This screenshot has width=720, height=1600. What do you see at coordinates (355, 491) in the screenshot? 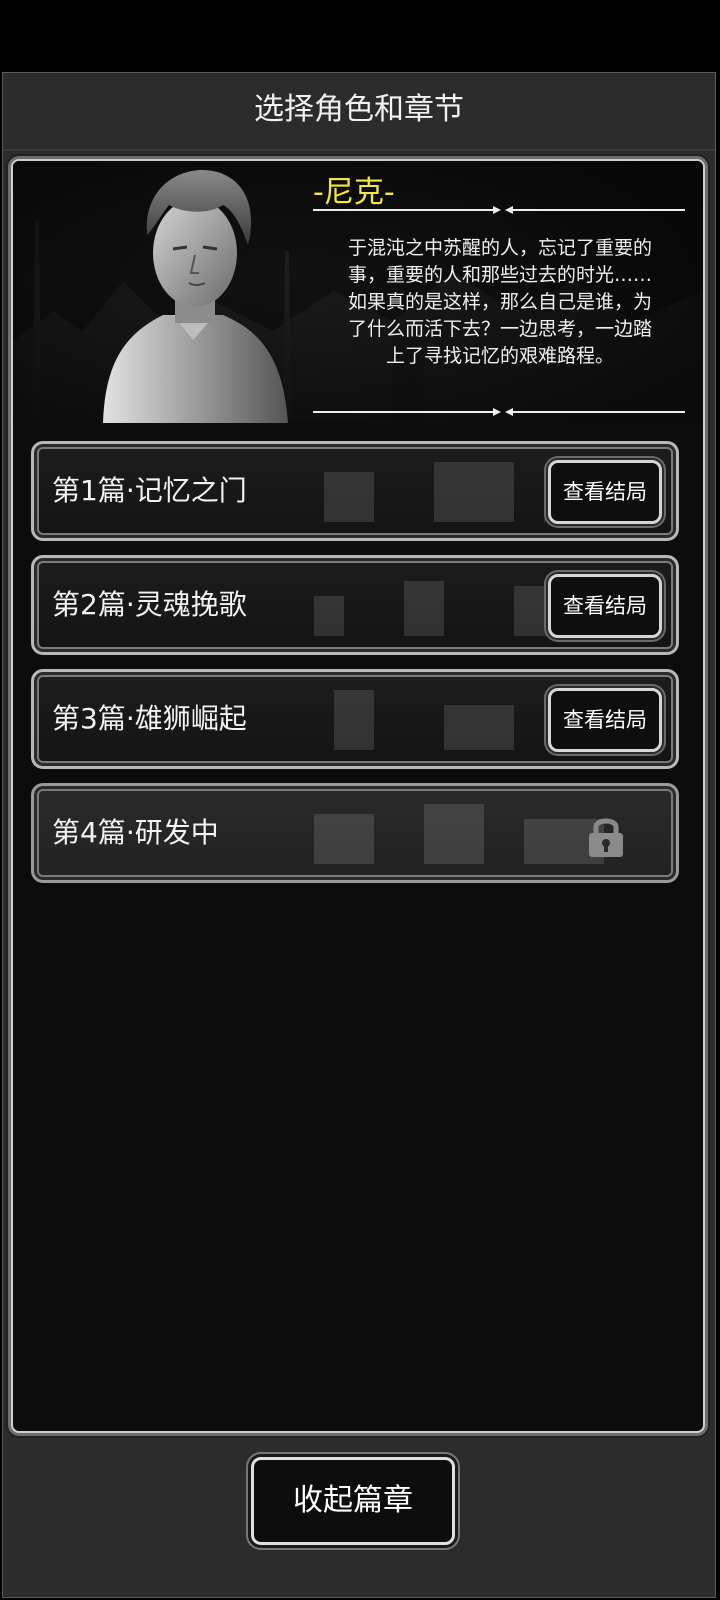
I see `chapter-item-1: 第1篇·记忆之门 查看结局` at bounding box center [355, 491].